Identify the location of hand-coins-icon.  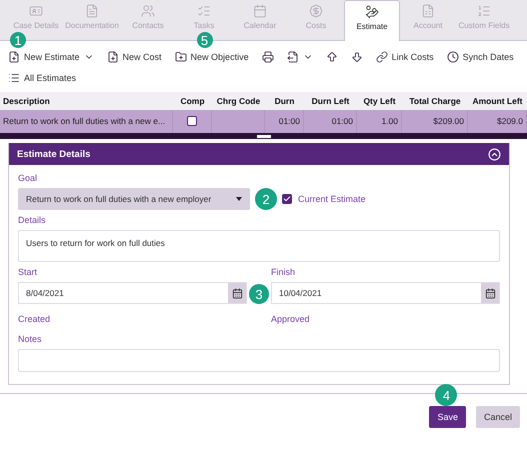
(372, 12).